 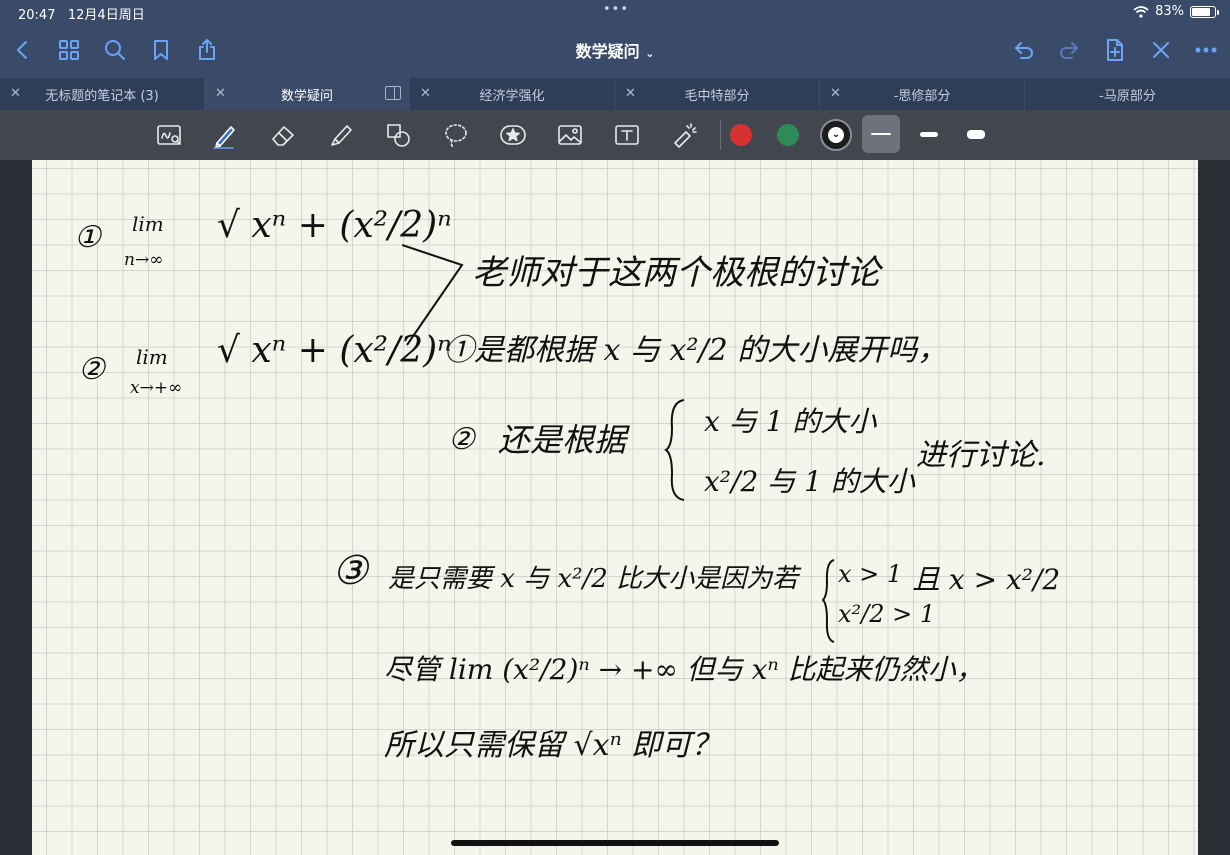 What do you see at coordinates (1069, 50) in the screenshot?
I see `redo-icon` at bounding box center [1069, 50].